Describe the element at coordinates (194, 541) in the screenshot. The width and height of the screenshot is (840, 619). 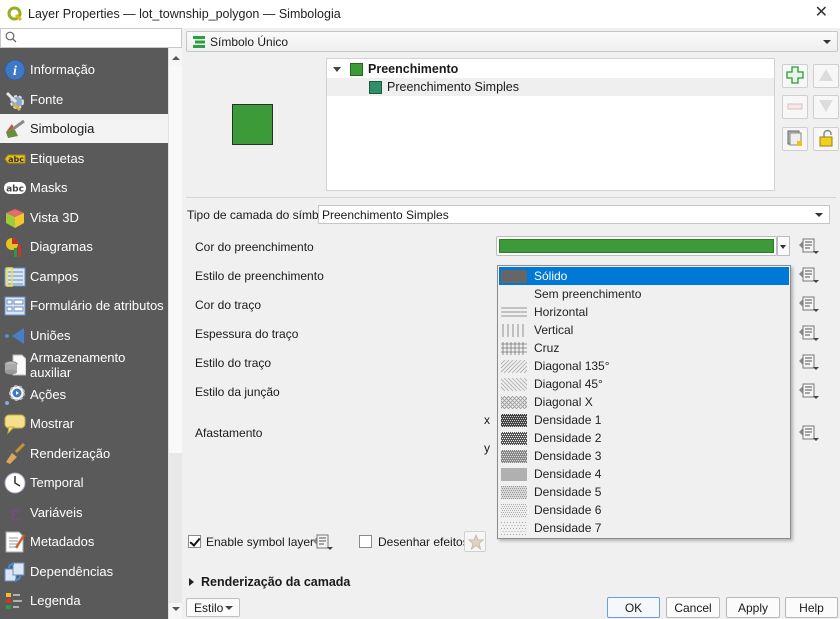
I see `enable-symbol-layer-checkbox` at that location.